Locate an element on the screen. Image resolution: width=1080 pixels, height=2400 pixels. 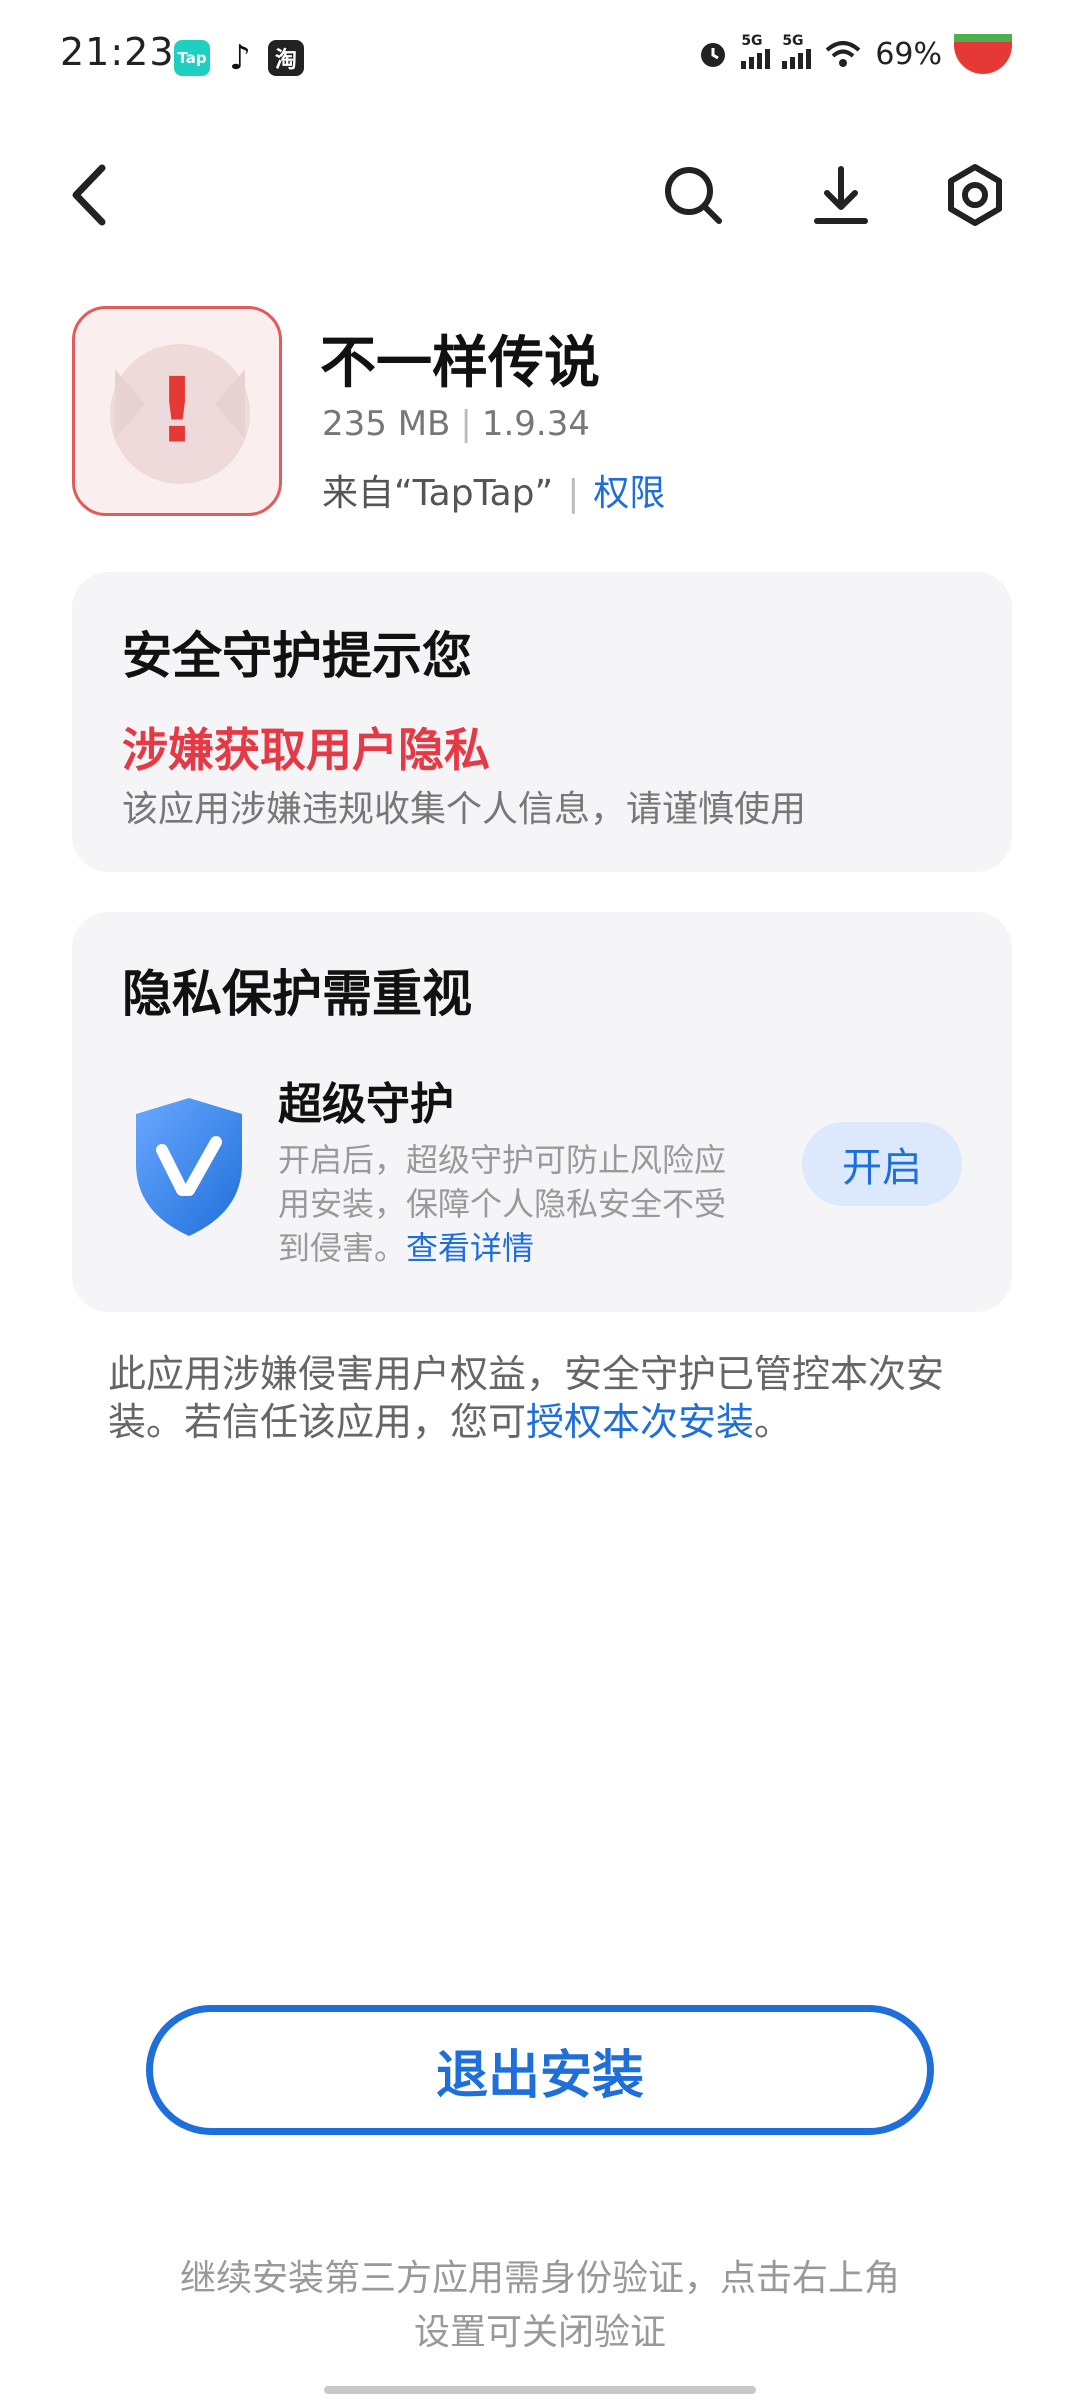
status-indicators: 5G 5G 69% is located at coordinates (854, 53).